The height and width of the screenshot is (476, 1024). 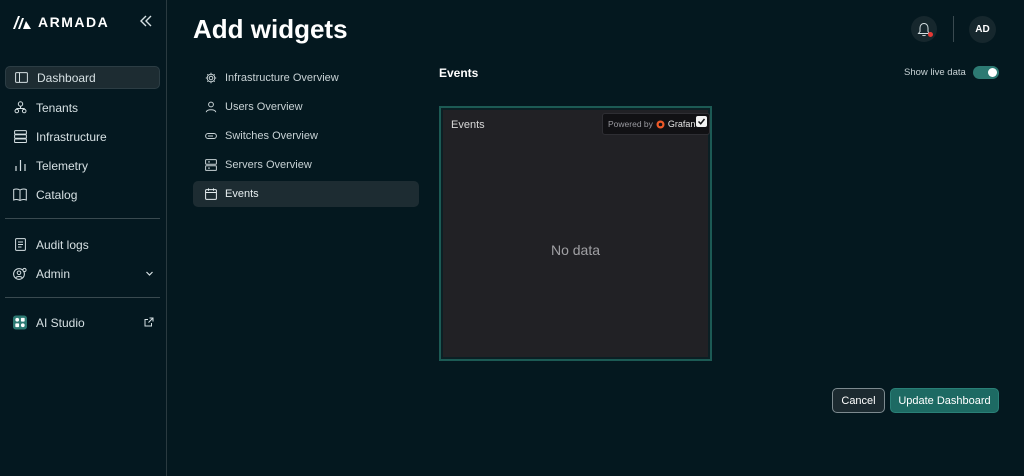 I want to click on widget-item-label: Infrastructure Overview, so click(x=282, y=78).